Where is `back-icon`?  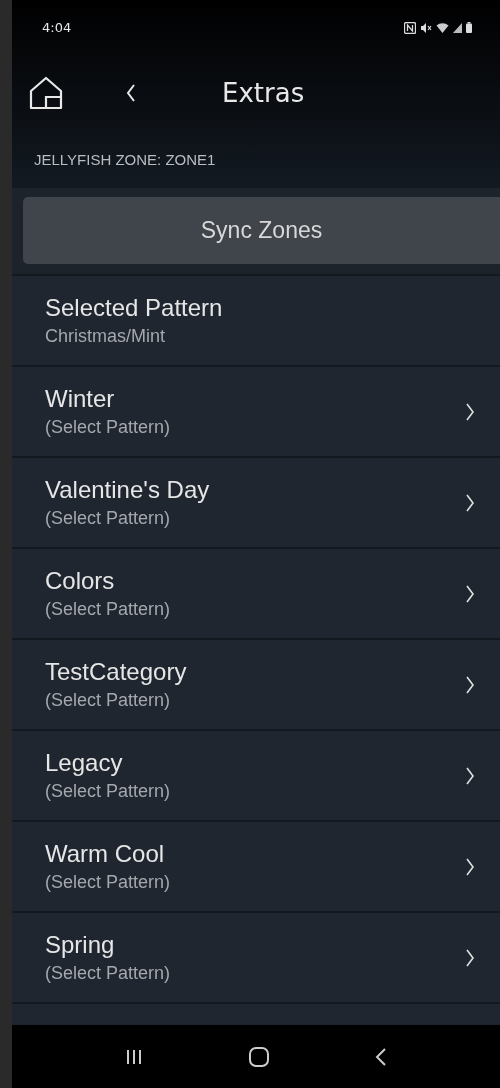 back-icon is located at coordinates (131, 92).